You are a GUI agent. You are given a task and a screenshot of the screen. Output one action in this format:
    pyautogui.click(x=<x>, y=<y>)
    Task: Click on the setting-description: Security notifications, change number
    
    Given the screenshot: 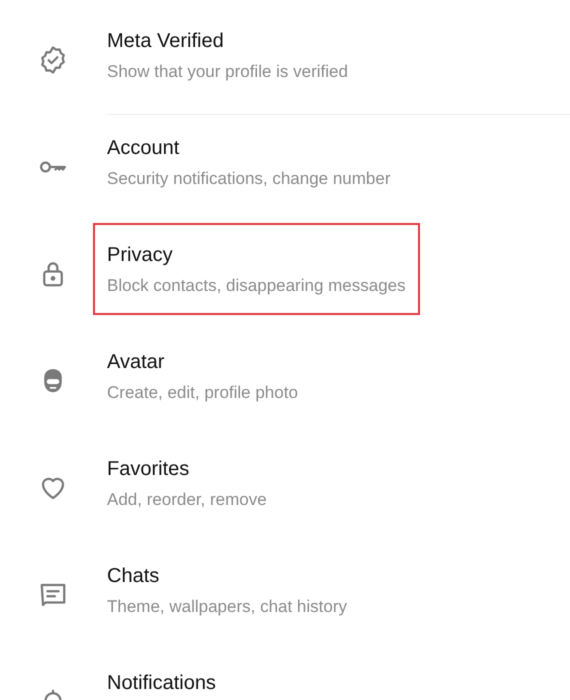 What is the action you would take?
    pyautogui.click(x=248, y=179)
    